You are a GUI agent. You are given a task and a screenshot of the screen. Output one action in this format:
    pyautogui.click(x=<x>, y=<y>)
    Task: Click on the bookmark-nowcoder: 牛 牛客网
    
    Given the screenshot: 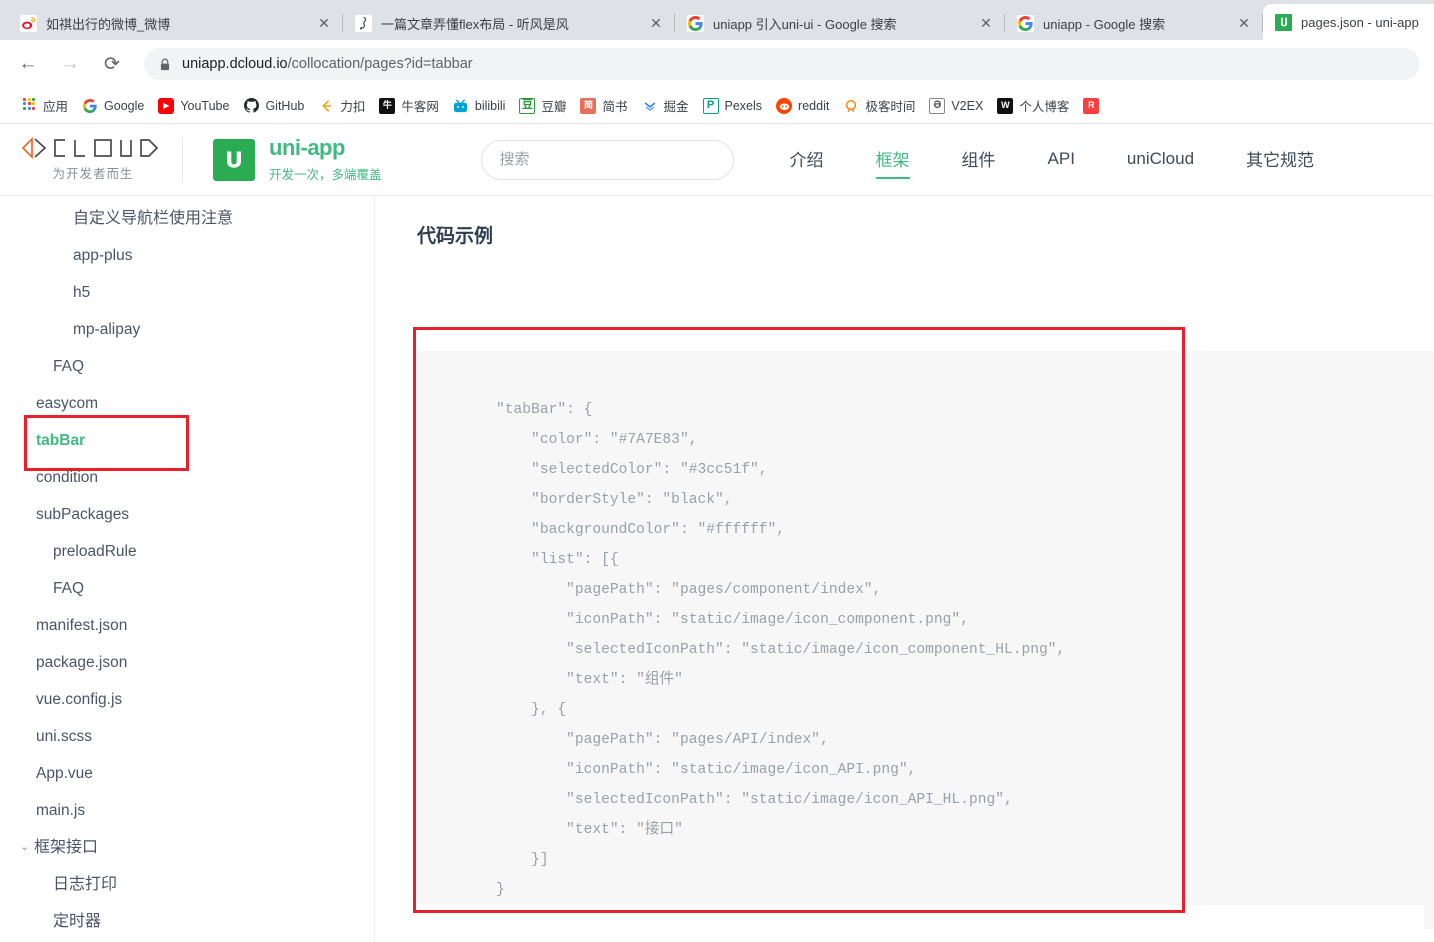 What is the action you would take?
    pyautogui.click(x=409, y=106)
    